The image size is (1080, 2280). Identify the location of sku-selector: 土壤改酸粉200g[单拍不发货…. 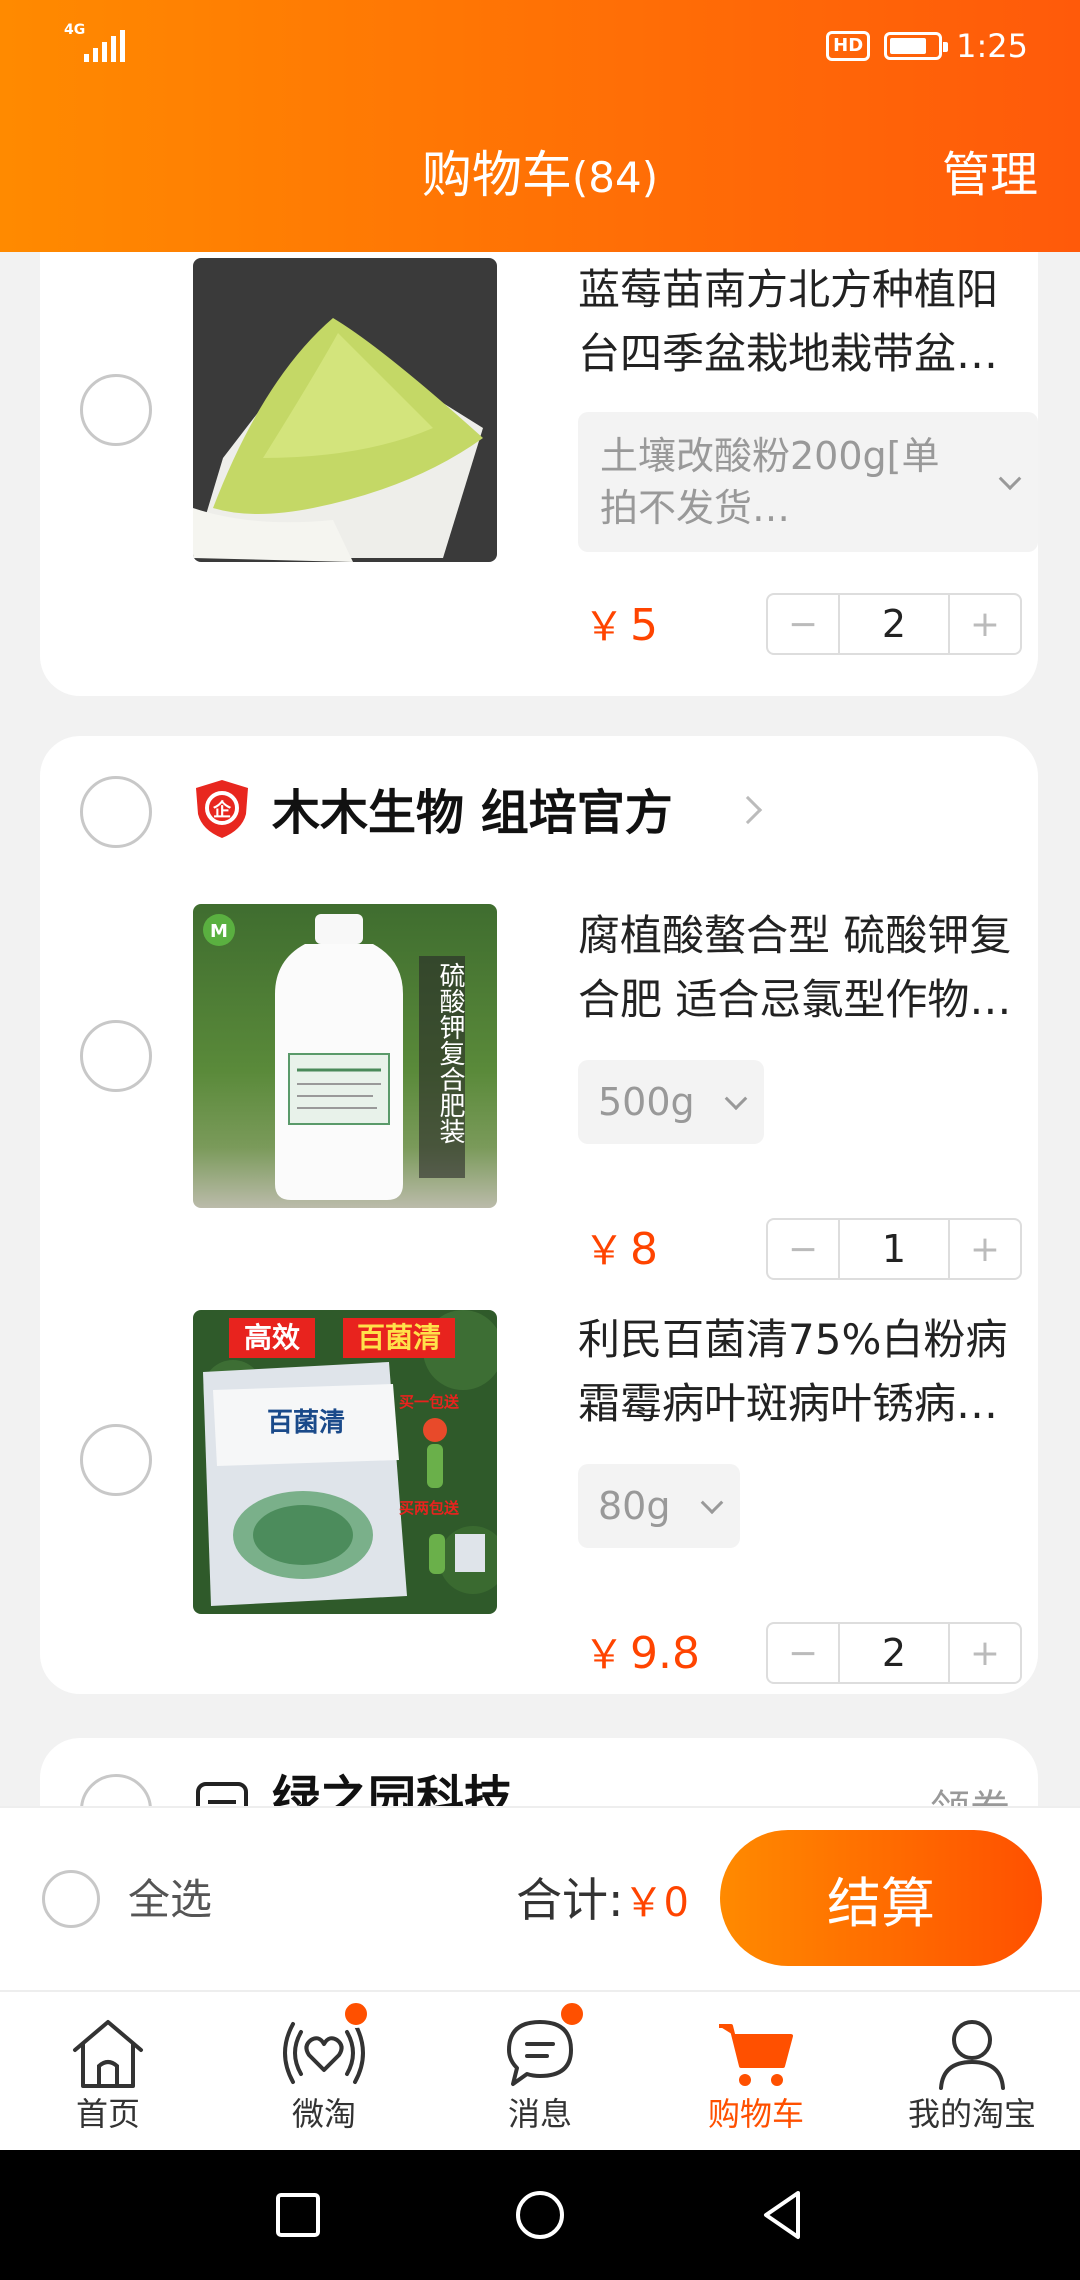
(808, 482).